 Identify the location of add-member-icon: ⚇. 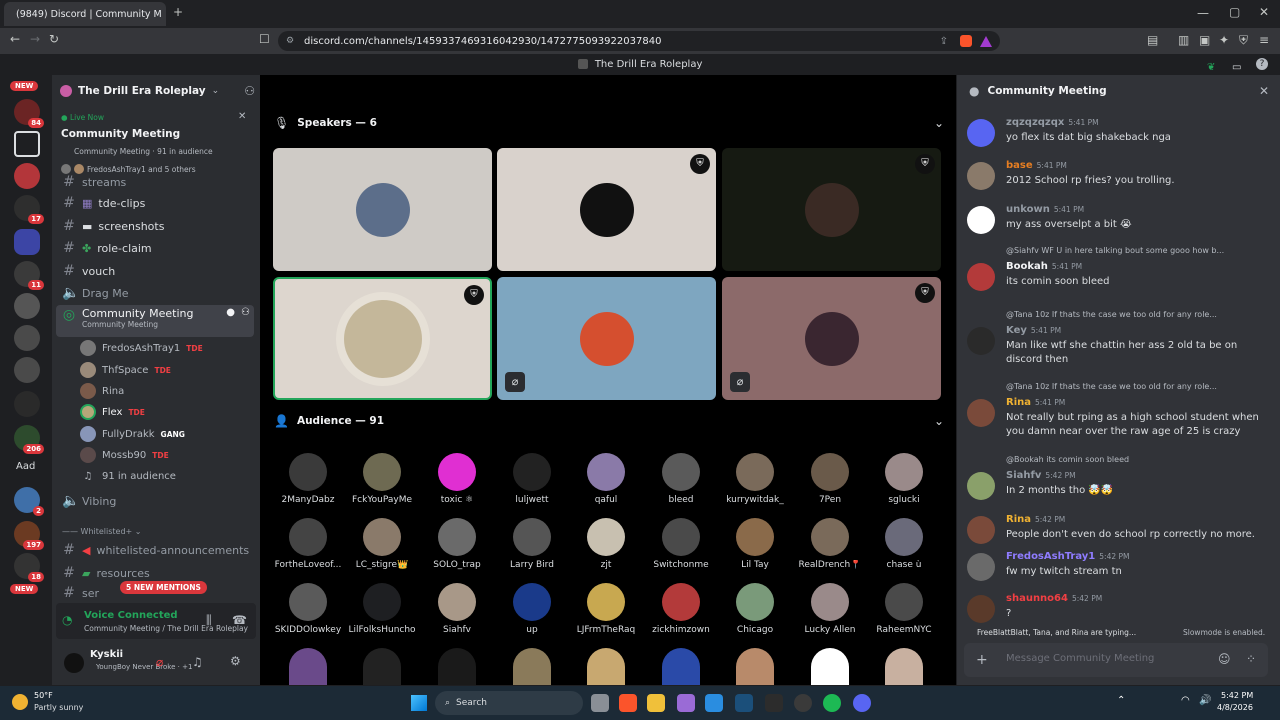
(249, 91).